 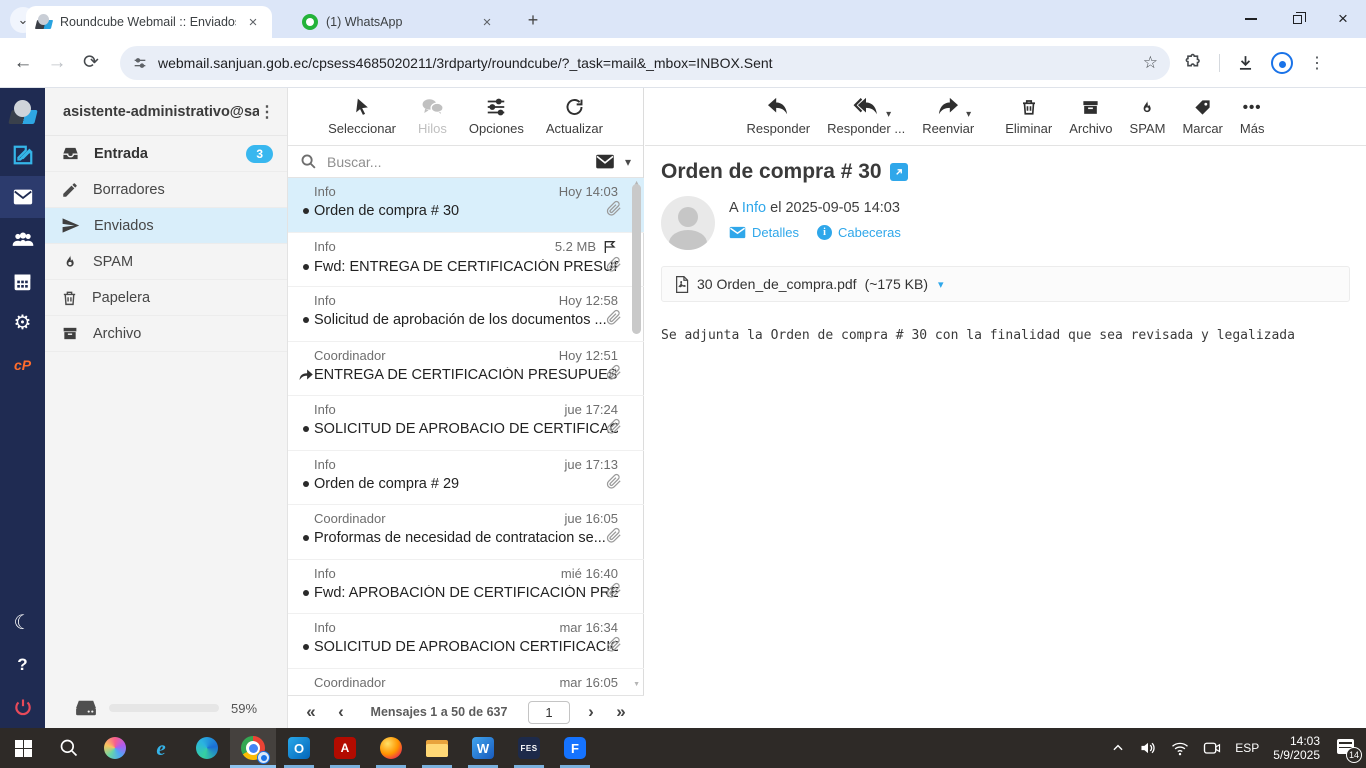 I want to click on list-footer: « ‹ Mensajes 1 a 50 de 637 › », so click(x=466, y=711).